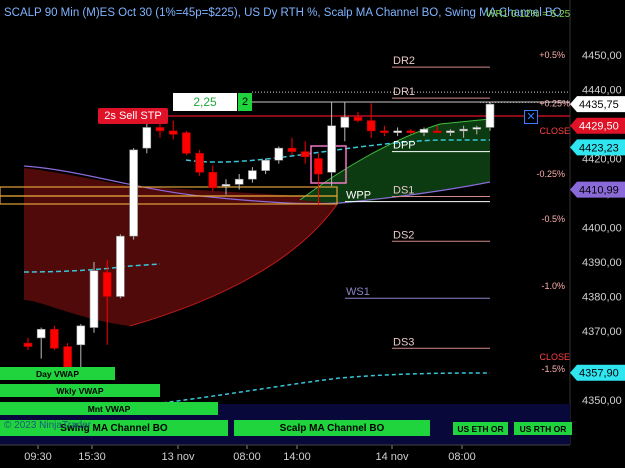  Describe the element at coordinates (480, 428) in the screenshot. I see `us-eth-or-button: US ETH OR` at that location.